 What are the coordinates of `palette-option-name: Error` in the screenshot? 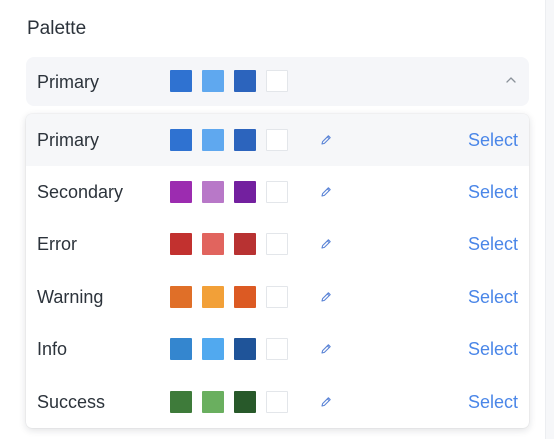 It's located at (57, 244).